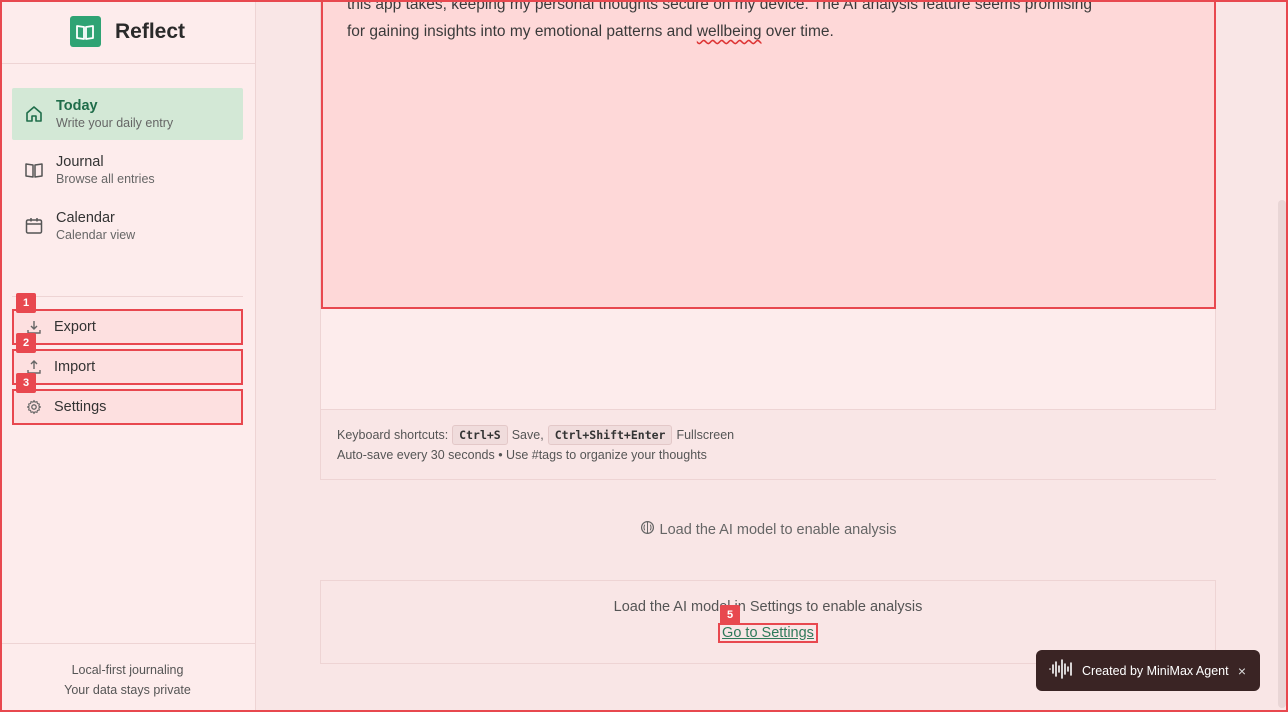 The image size is (1288, 712). What do you see at coordinates (80, 162) in the screenshot?
I see `nav-label: Journal` at bounding box center [80, 162].